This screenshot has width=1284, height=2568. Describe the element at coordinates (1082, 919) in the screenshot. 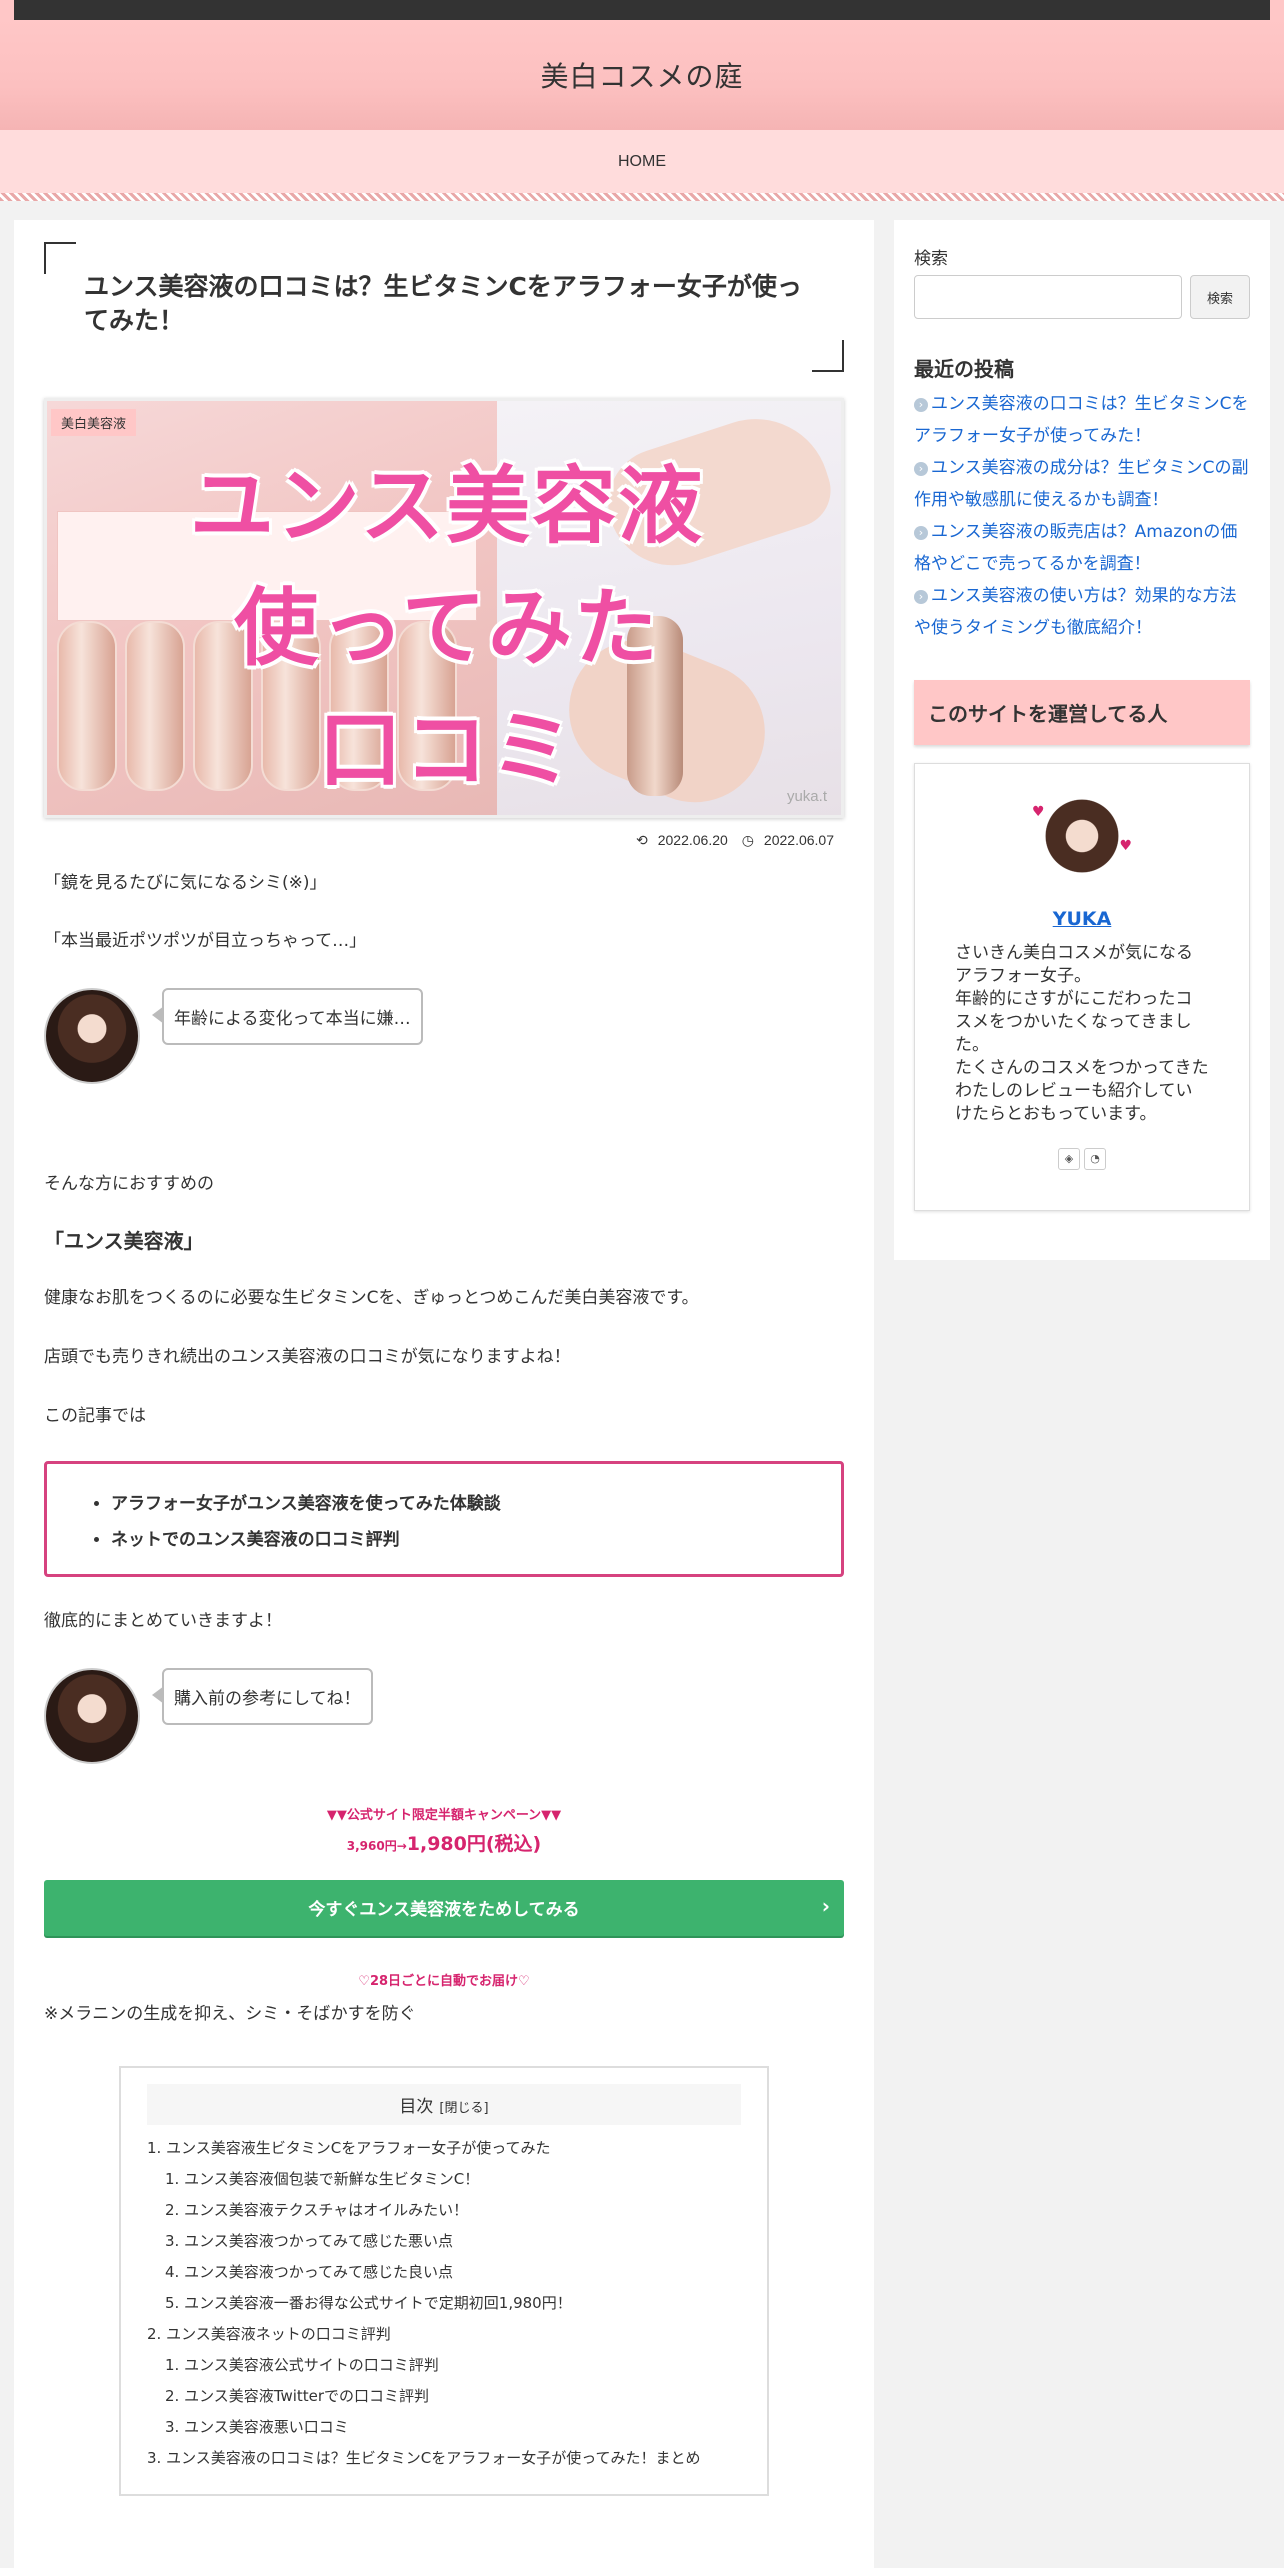

I see `profile-name: YUKA` at that location.